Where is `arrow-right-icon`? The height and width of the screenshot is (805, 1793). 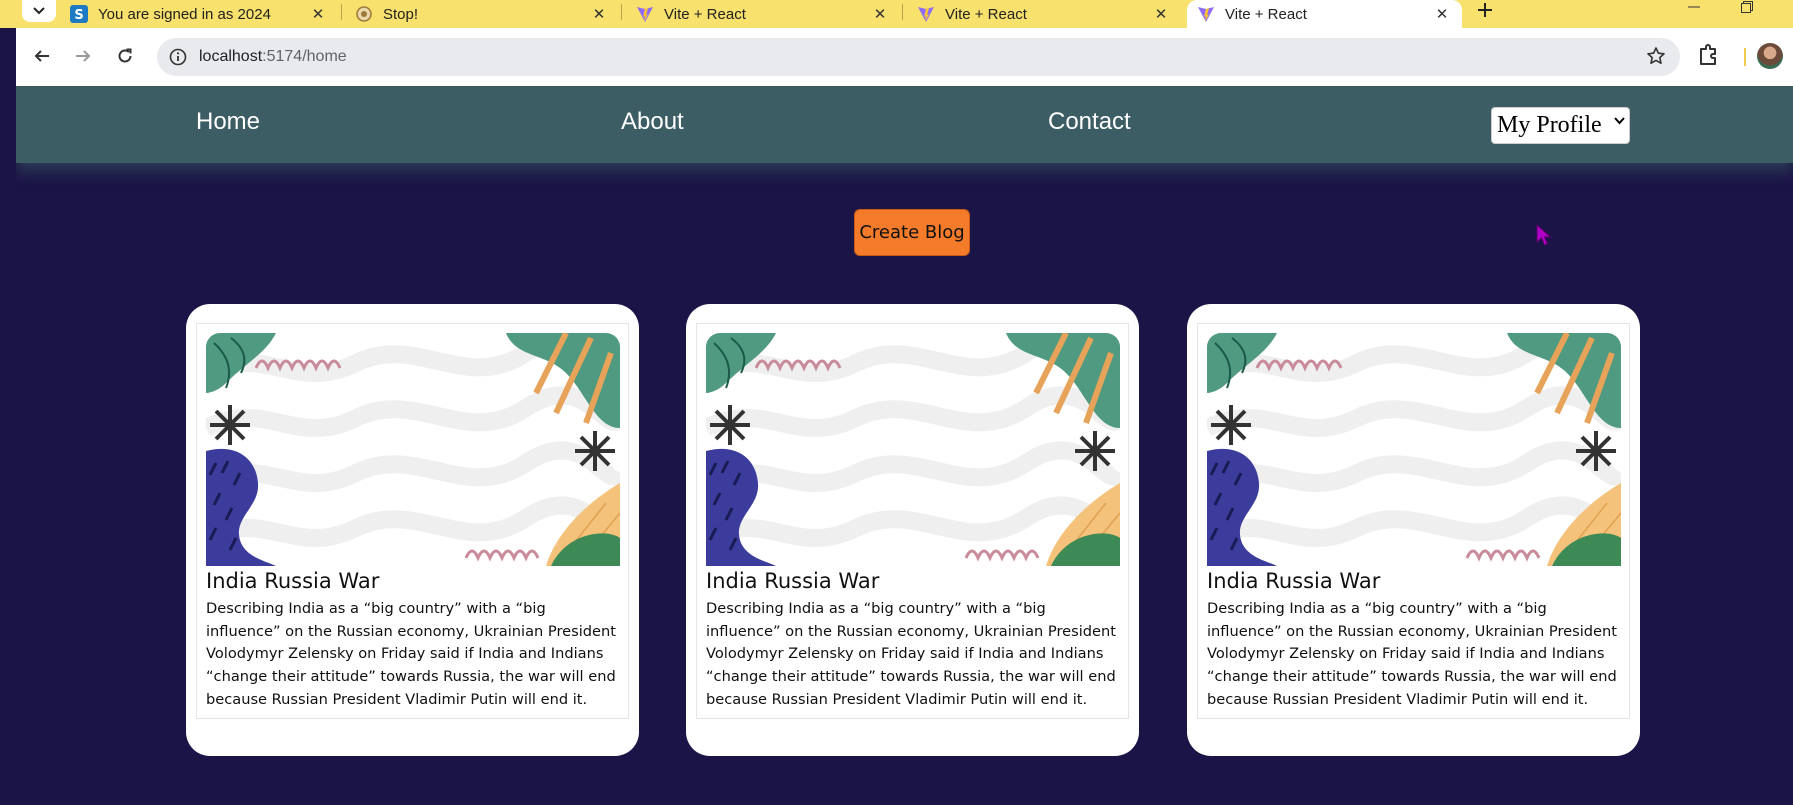 arrow-right-icon is located at coordinates (83, 56).